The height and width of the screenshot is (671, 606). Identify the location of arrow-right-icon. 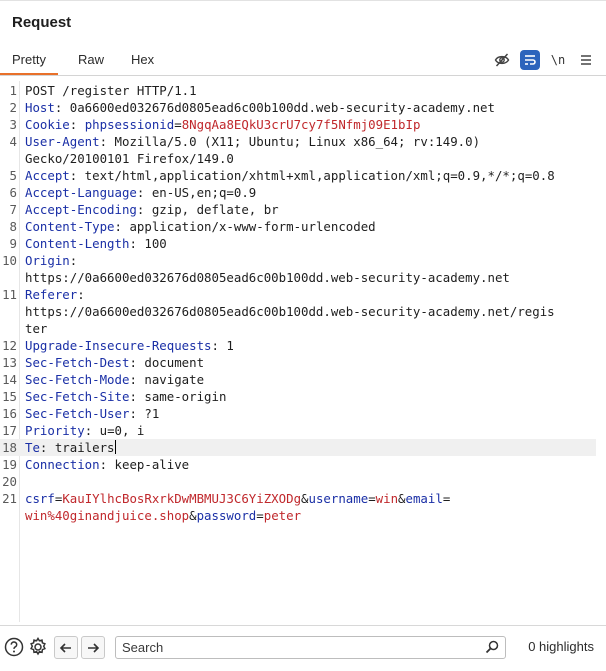
(94, 647).